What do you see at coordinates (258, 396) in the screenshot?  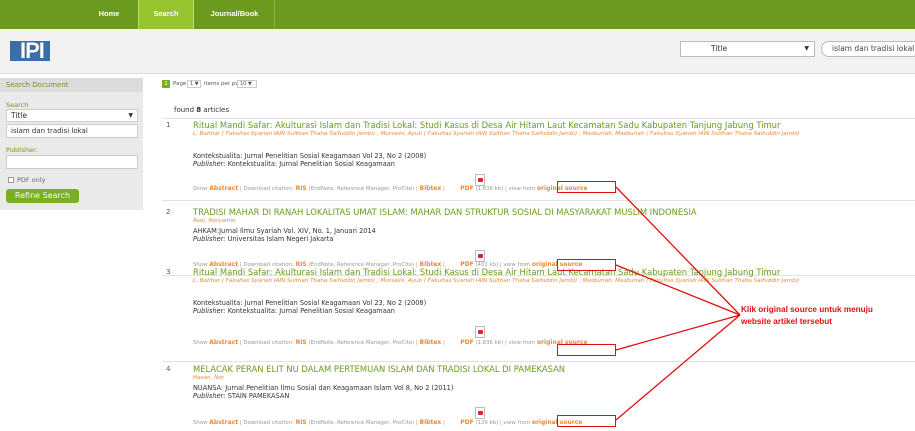 I see `publisher-name: STAIN PAMEKASAN` at bounding box center [258, 396].